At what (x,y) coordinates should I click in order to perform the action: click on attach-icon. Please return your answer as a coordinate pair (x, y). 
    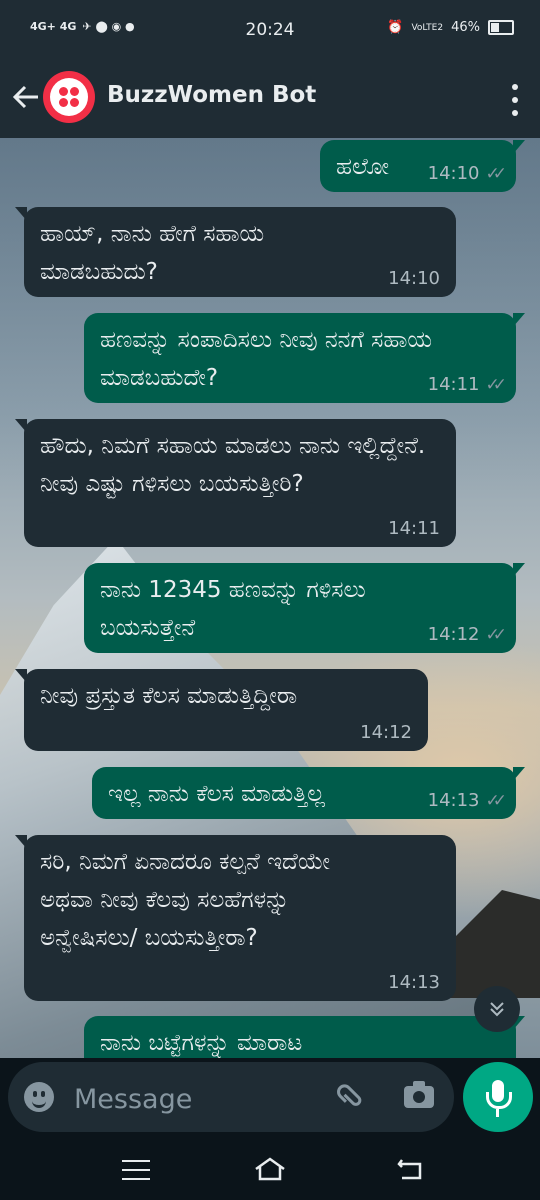
    Looking at the image, I should click on (353, 1099).